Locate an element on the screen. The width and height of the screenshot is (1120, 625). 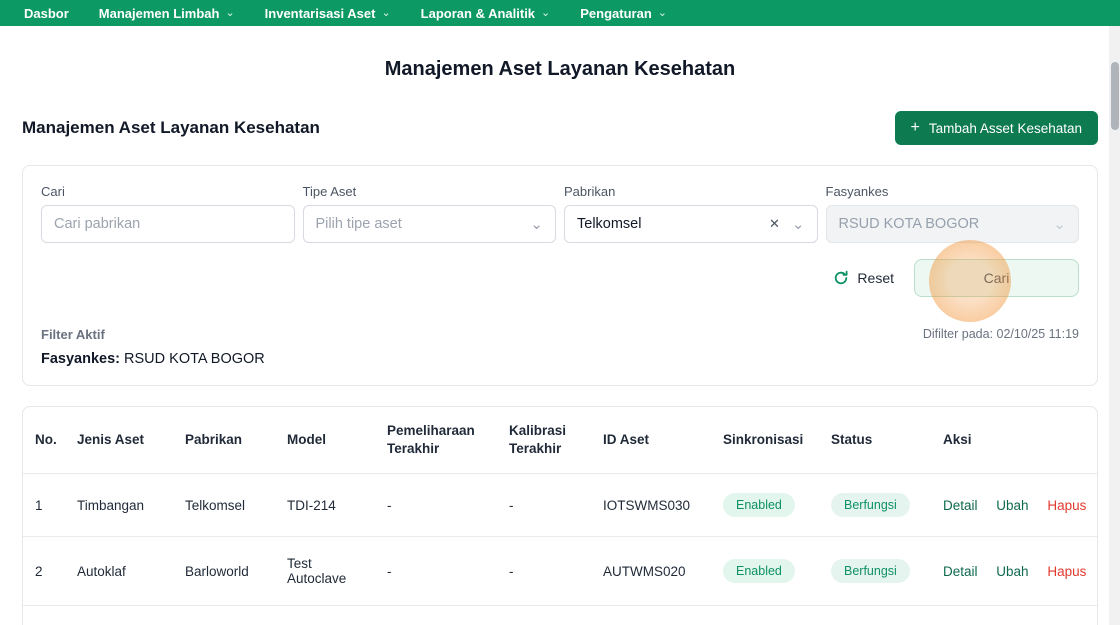
cell-jenis-aset: Autoklaf is located at coordinates (121, 571).